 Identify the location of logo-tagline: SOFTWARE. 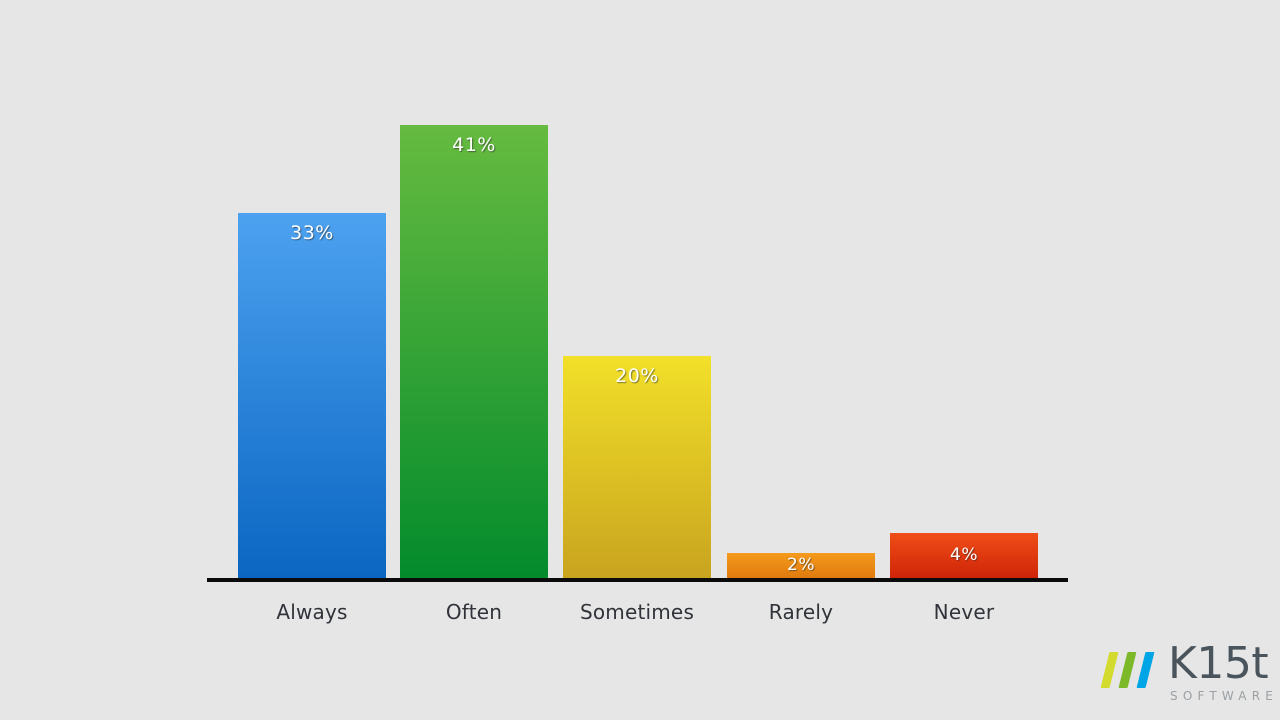
(1224, 696).